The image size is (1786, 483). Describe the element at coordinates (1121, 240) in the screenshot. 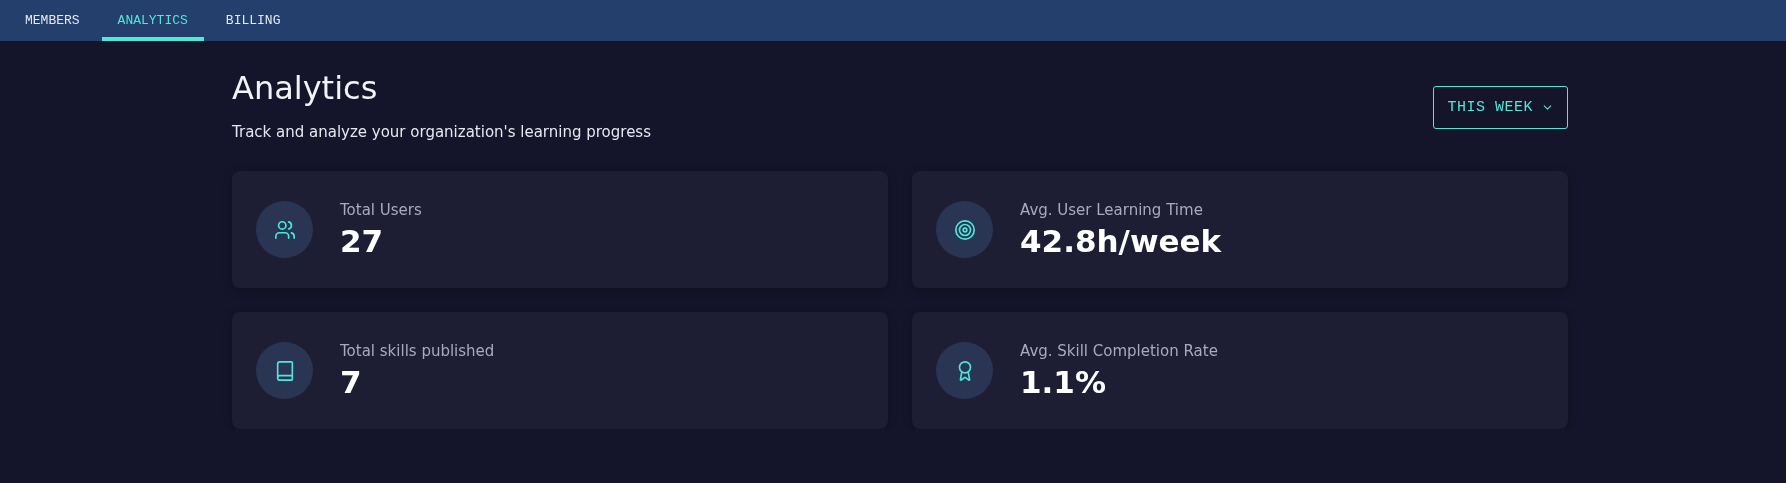

I see `stat-value: 42.8h/week` at that location.